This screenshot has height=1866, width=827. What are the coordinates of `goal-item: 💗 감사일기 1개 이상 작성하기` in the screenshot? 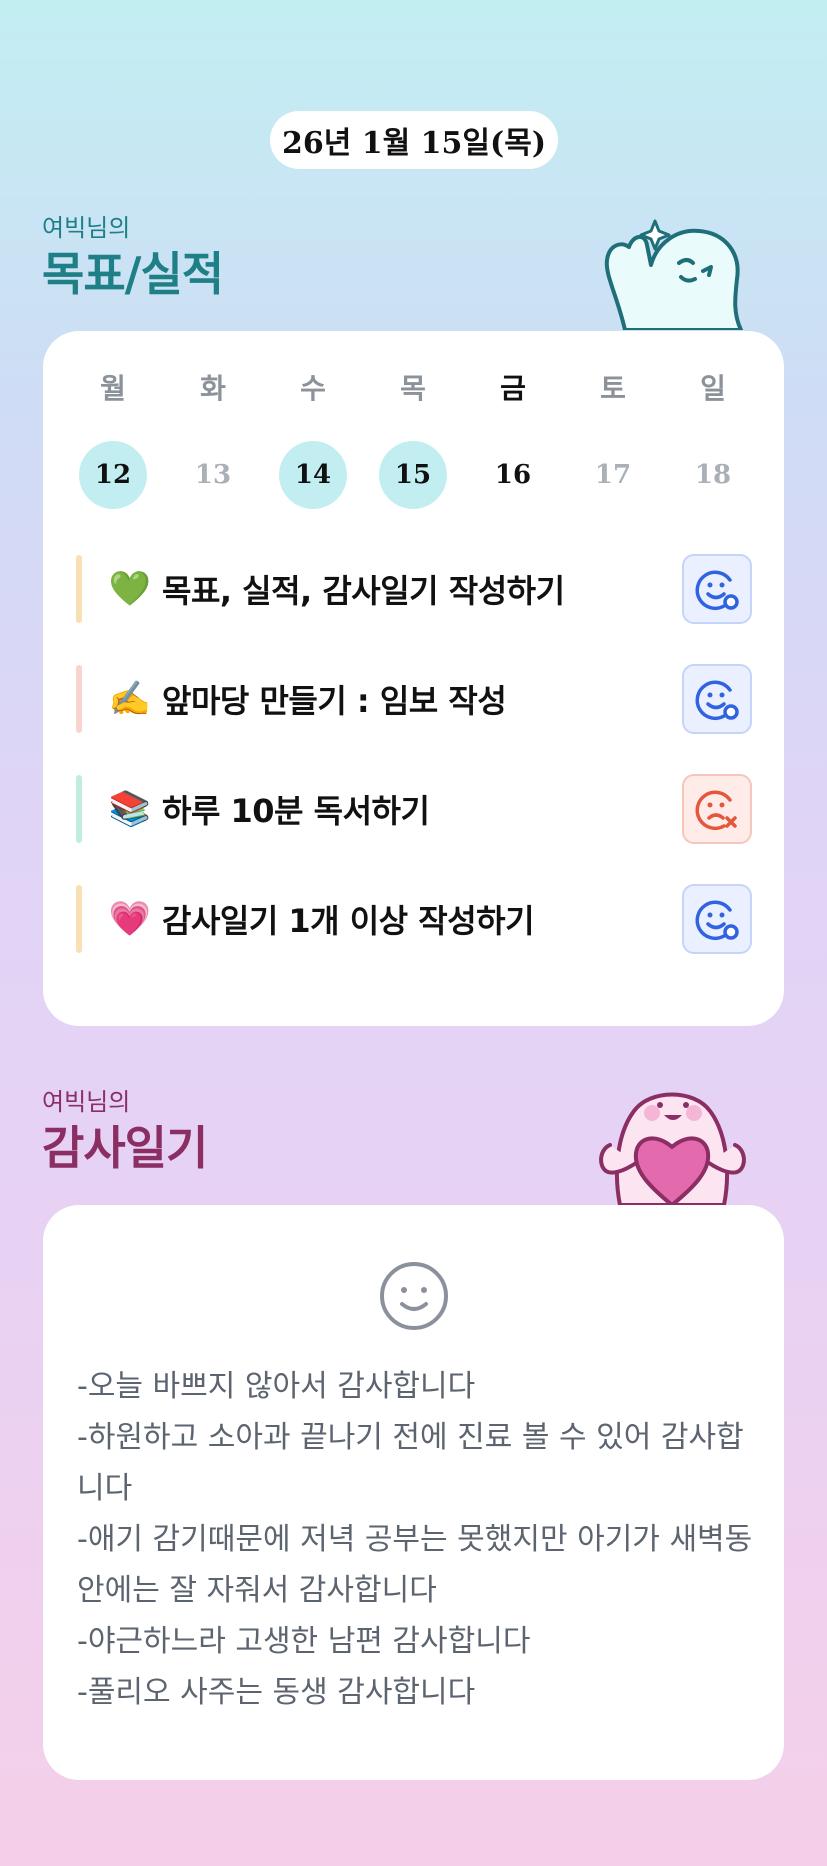 It's located at (414, 919).